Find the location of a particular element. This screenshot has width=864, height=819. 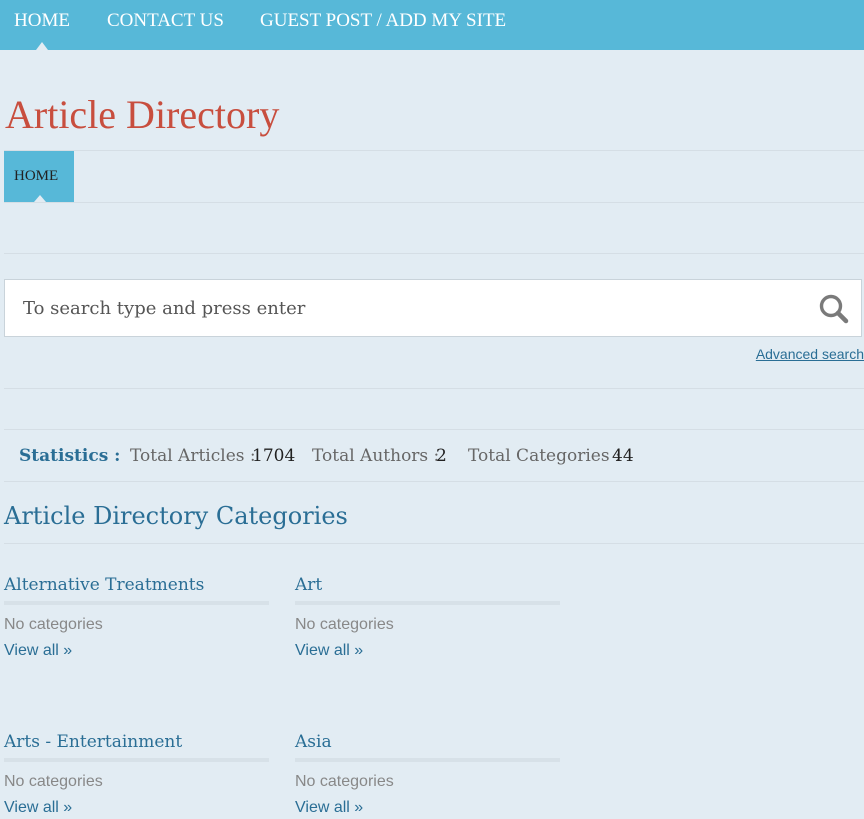

search-input is located at coordinates (395, 308).